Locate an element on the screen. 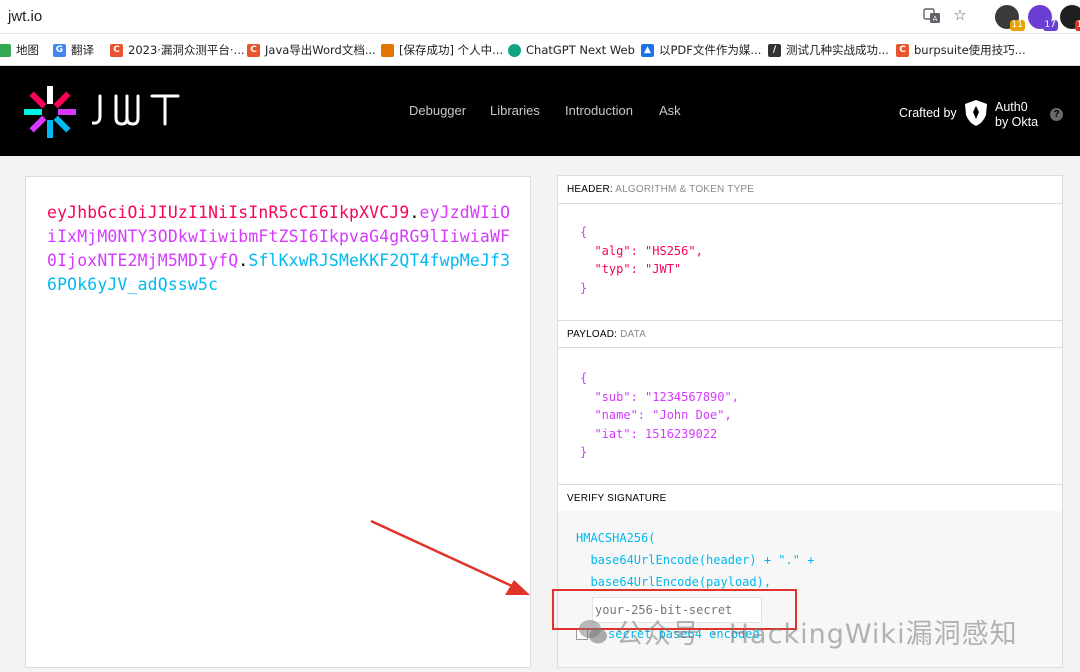  extension-icon: 10 is located at coordinates (1070, 18).